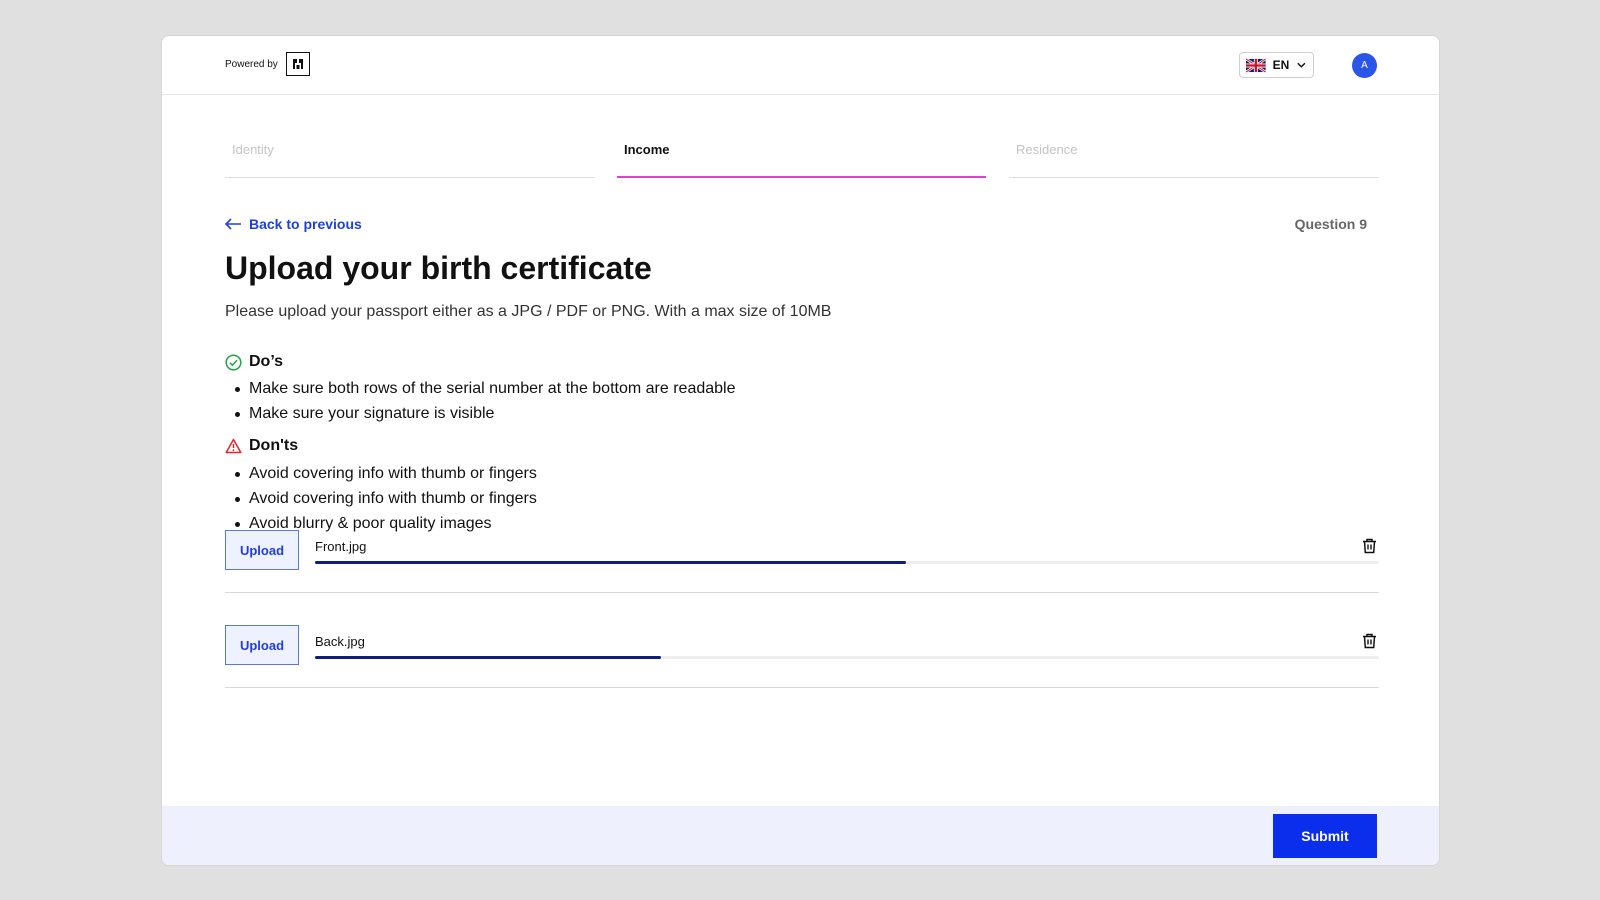 The image size is (1600, 900). Describe the element at coordinates (340, 641) in the screenshot. I see `file-name: Back.jpg` at that location.